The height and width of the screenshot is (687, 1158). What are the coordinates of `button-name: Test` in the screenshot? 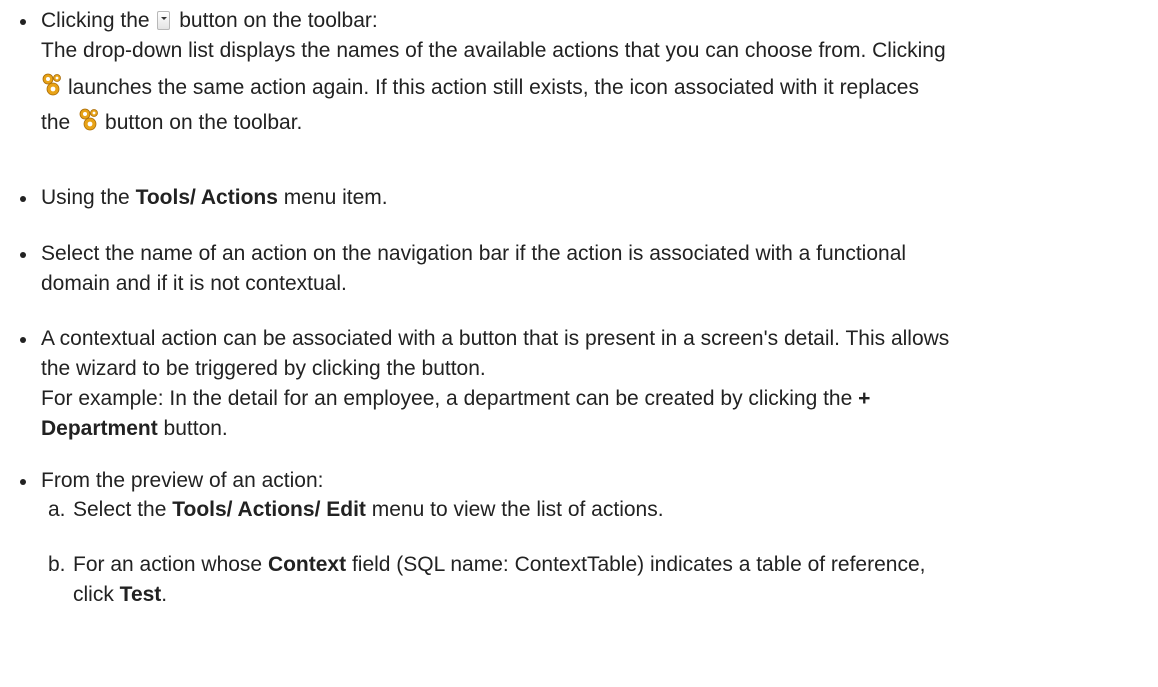 It's located at (140, 594).